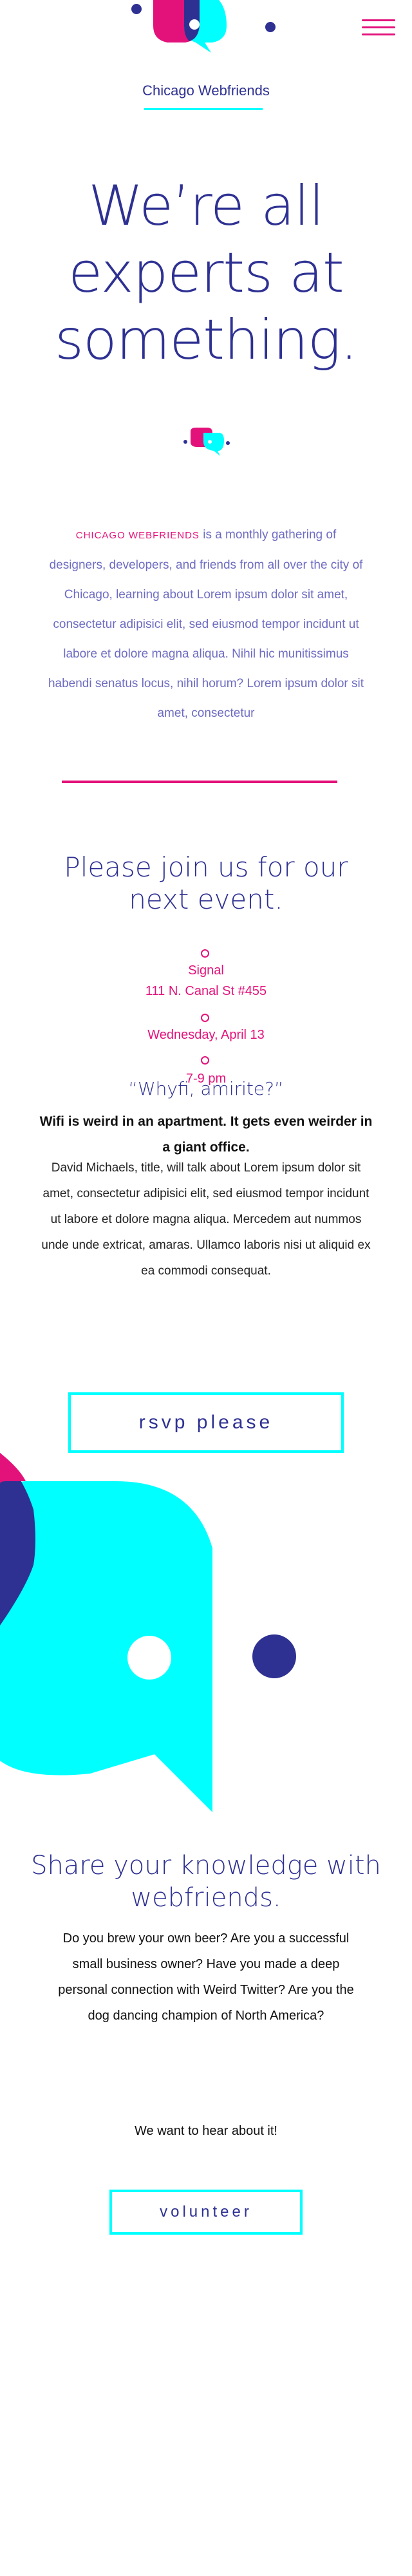 The height and width of the screenshot is (2576, 412). What do you see at coordinates (205, 1060) in the screenshot?
I see `time-marker-icon` at bounding box center [205, 1060].